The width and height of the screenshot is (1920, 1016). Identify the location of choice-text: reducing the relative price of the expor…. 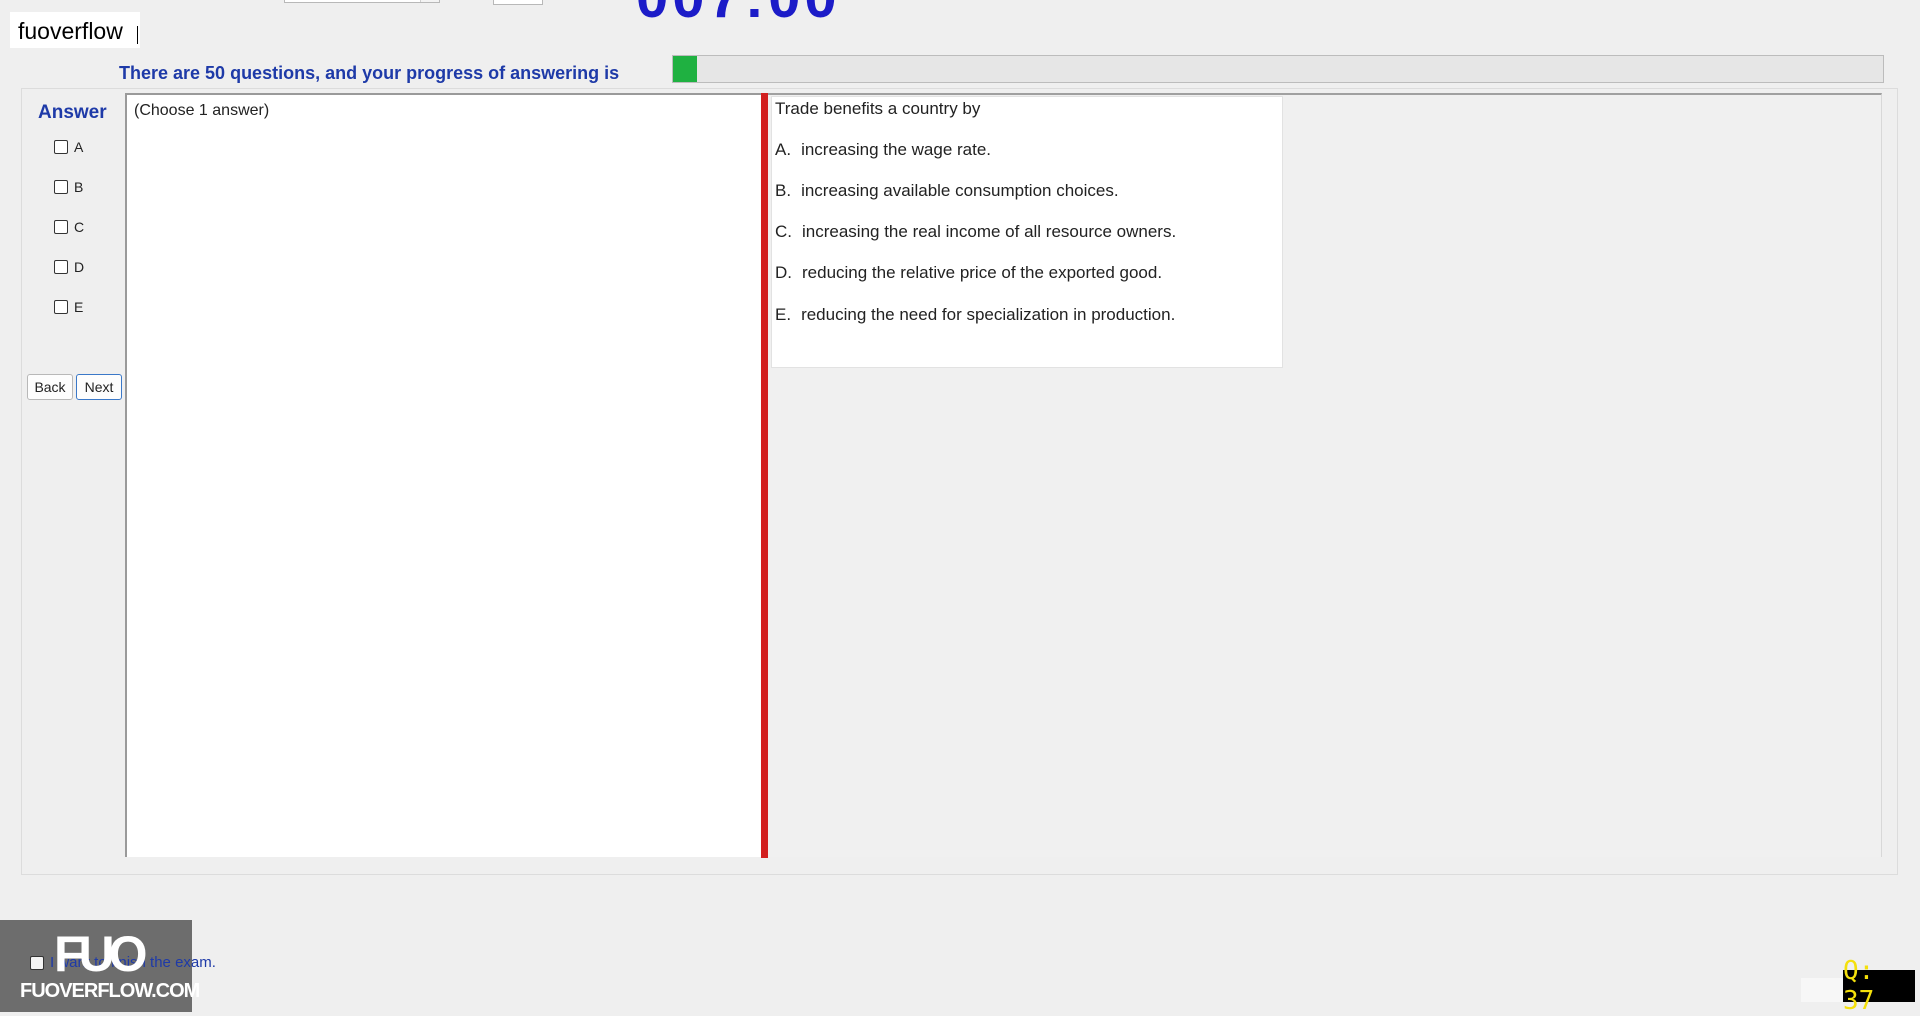
(982, 272).